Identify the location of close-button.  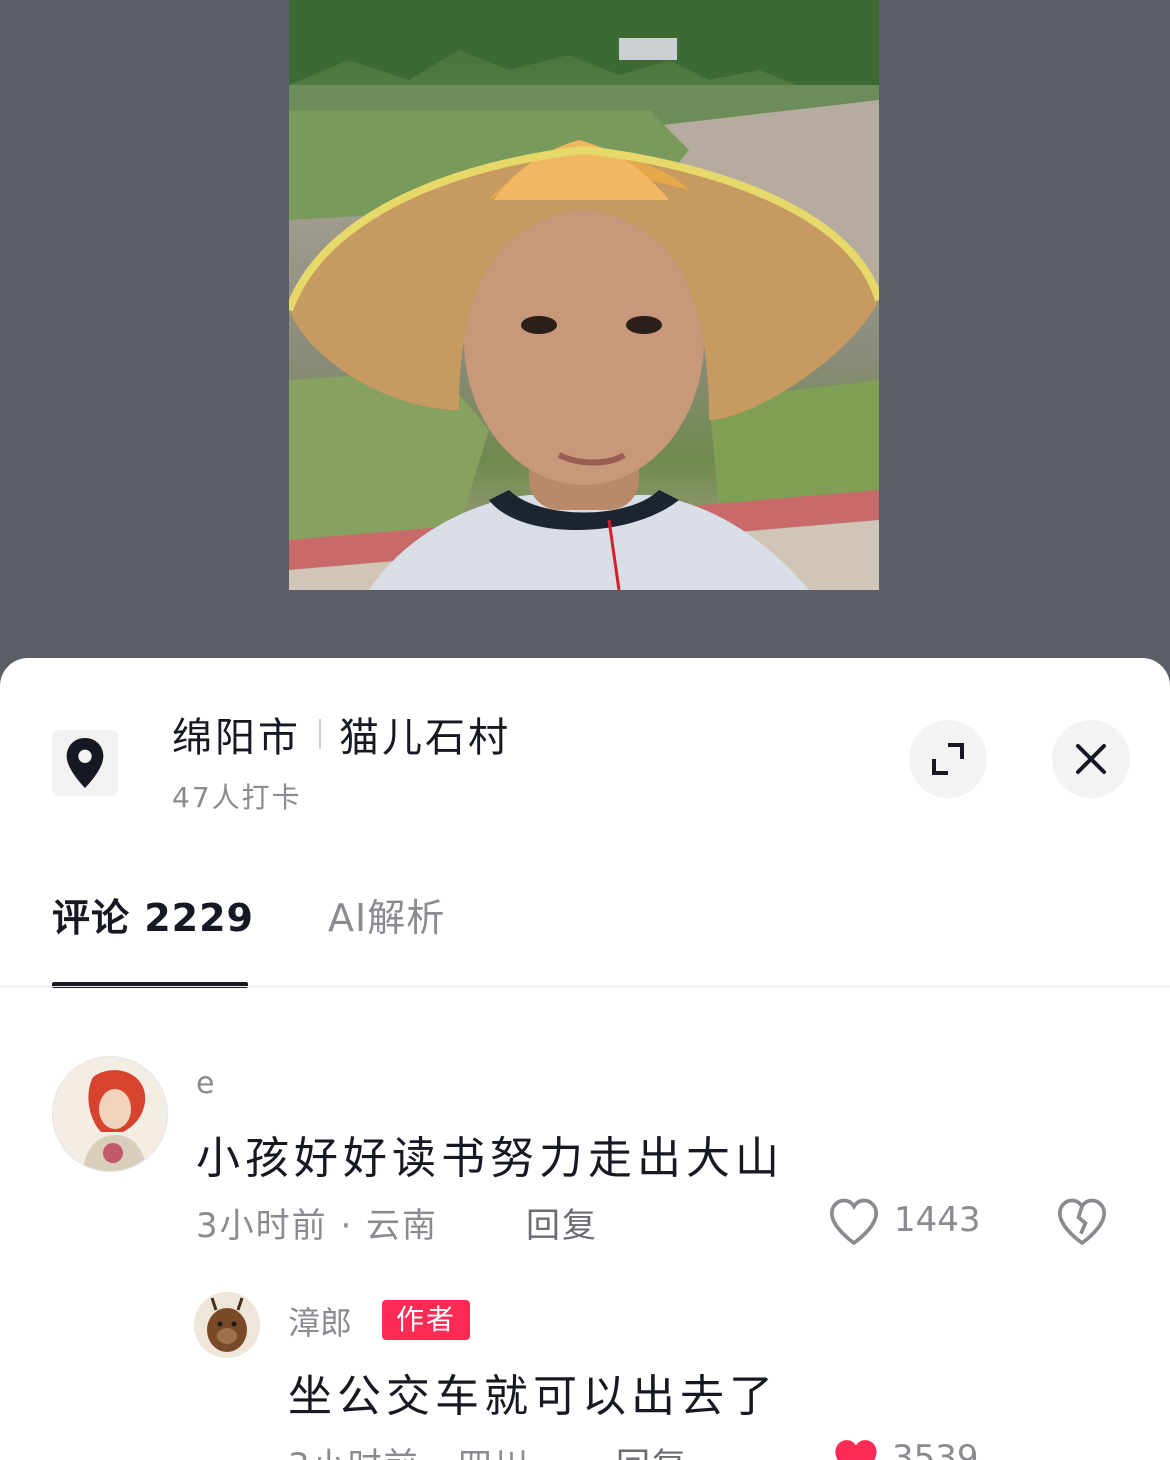
(1091, 759).